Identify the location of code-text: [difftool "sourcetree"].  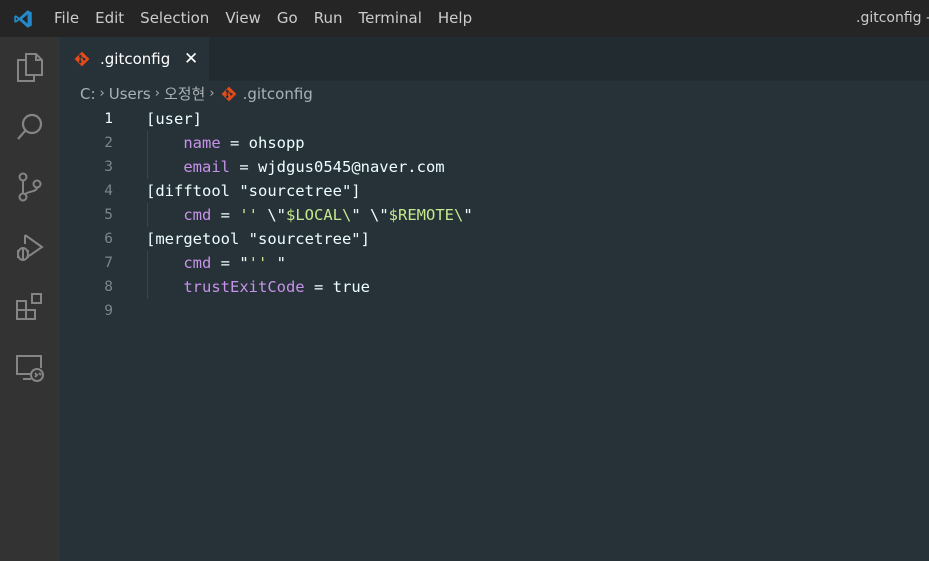
(253, 191).